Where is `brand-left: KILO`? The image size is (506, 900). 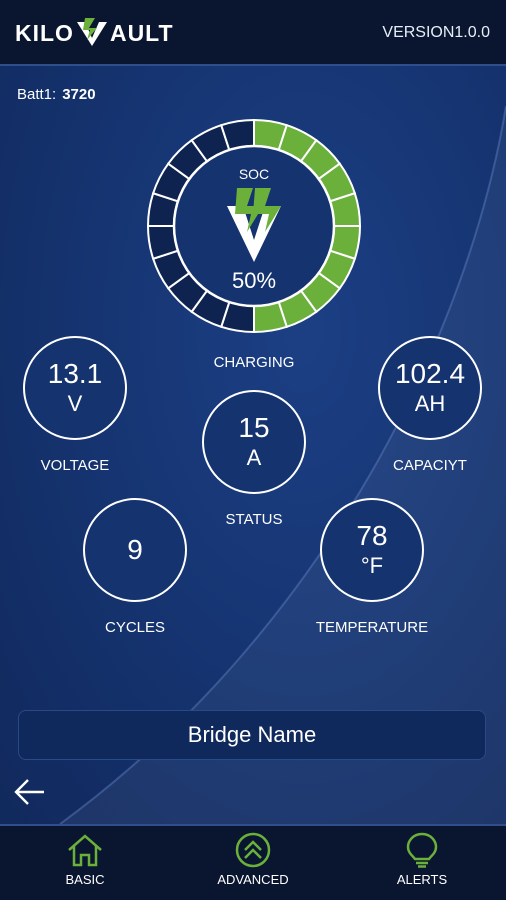
brand-left: KILO is located at coordinates (44, 32).